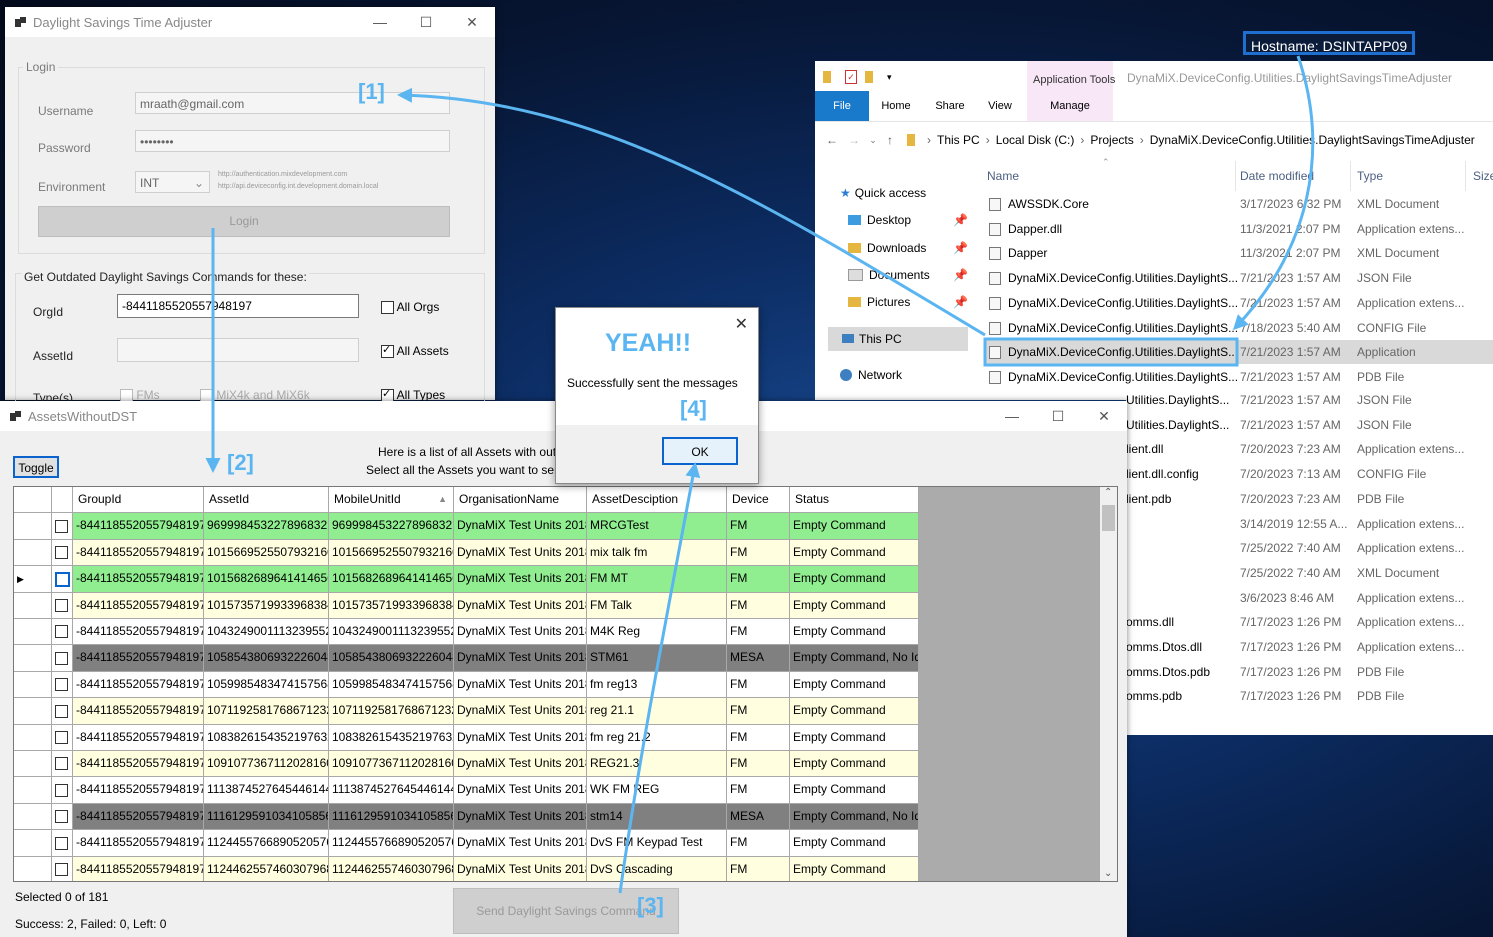  Describe the element at coordinates (659, 678) in the screenshot. I see `arrow-send-to-ok` at that location.